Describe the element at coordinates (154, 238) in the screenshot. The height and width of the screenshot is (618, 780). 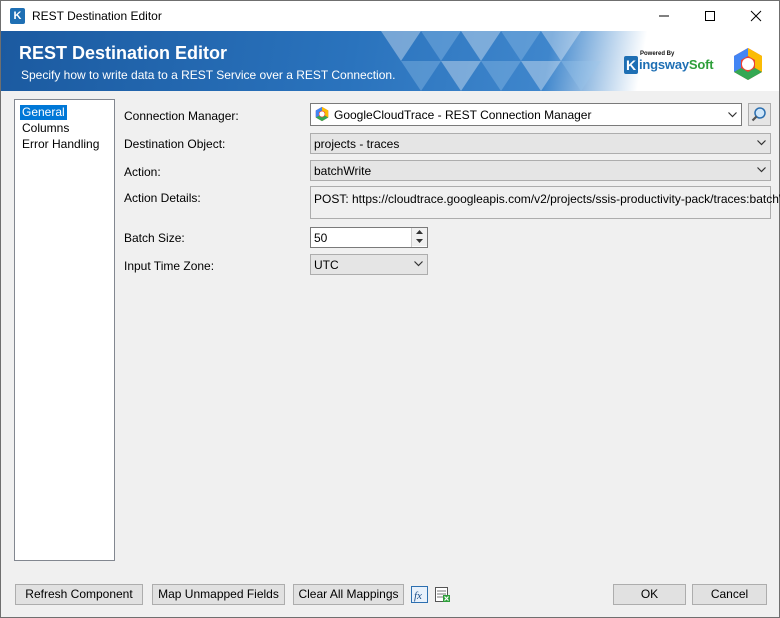
I see `batch-size-label: Batch Size:` at that location.